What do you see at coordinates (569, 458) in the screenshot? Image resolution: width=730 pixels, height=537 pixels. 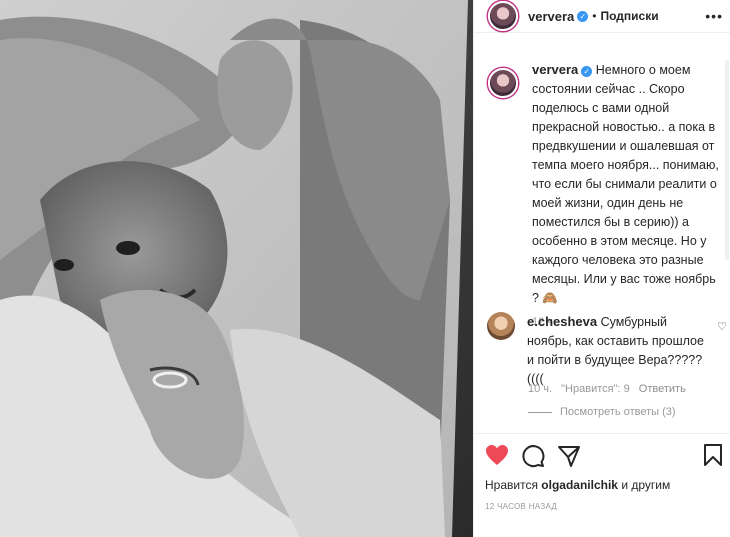 I see `share-icon` at bounding box center [569, 458].